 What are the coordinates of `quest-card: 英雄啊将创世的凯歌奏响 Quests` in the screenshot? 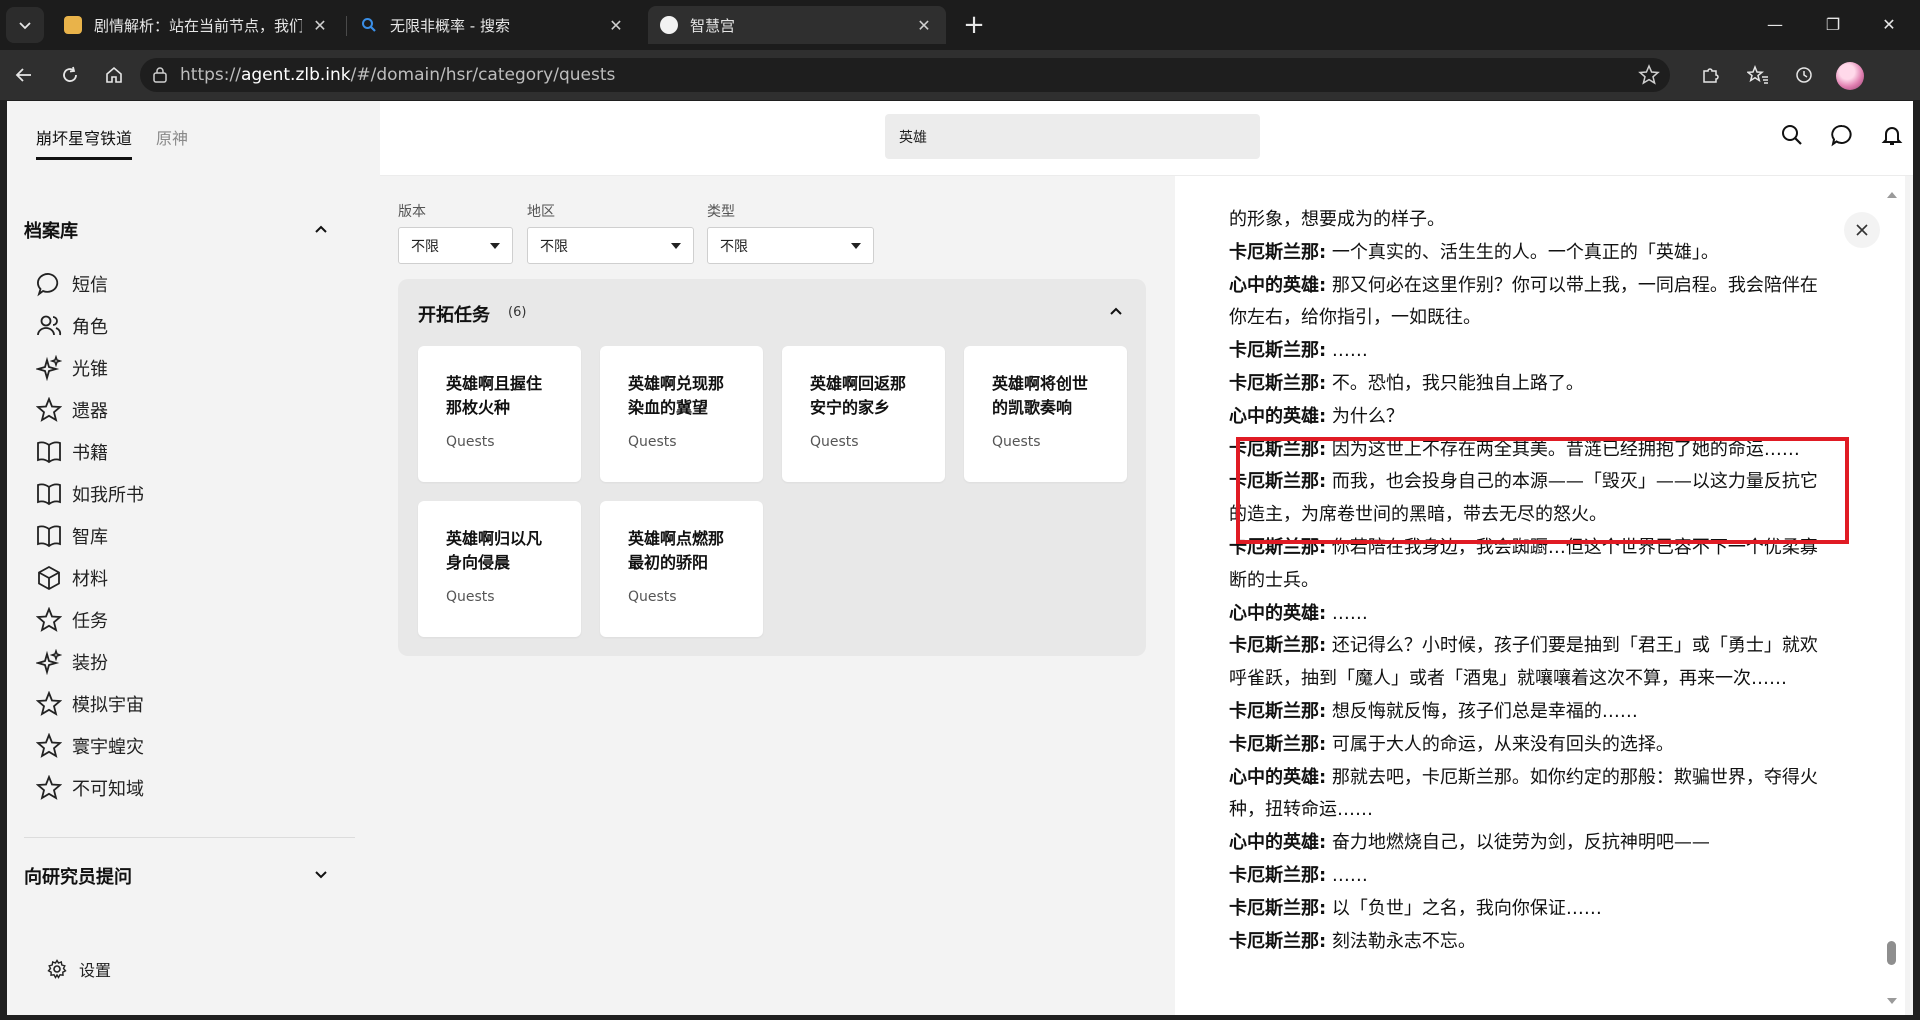 It's located at (1045, 414).